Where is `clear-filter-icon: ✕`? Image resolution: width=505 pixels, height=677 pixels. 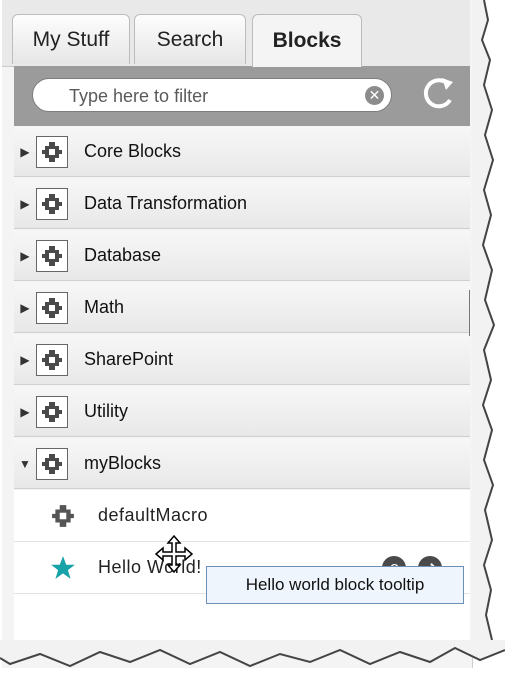 clear-filter-icon: ✕ is located at coordinates (374, 95).